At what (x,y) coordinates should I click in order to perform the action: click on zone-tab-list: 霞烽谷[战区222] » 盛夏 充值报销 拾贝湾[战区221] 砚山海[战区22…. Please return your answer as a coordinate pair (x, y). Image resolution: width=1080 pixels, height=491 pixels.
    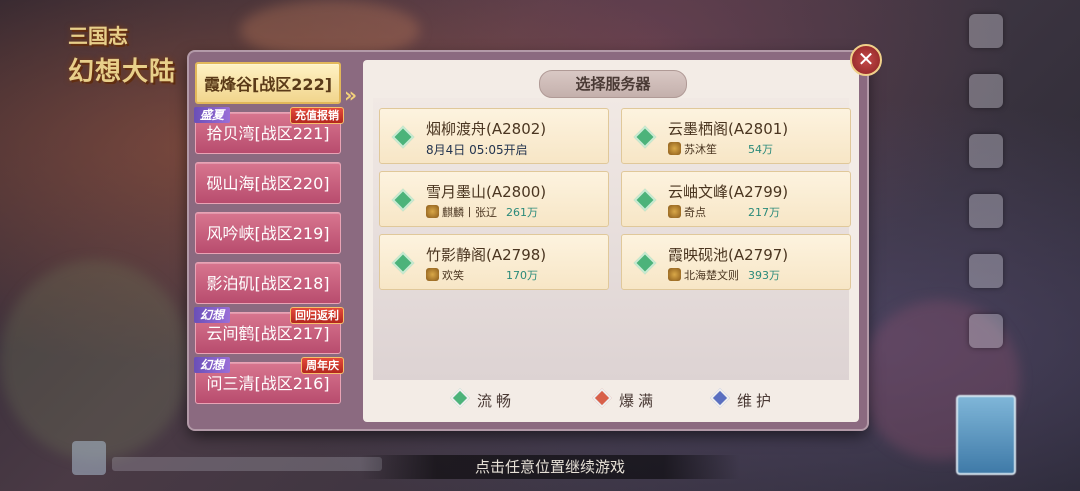
    Looking at the image, I should click on (275, 237).